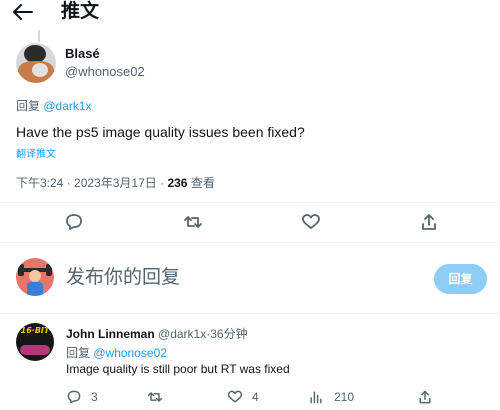  I want to click on tweet-date: 2023年3月17日, so click(115, 183).